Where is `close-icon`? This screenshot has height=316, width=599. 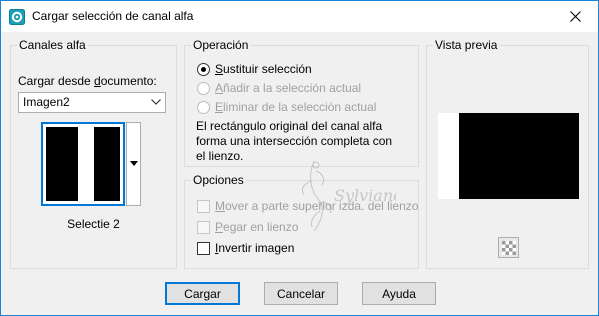 close-icon is located at coordinates (575, 16).